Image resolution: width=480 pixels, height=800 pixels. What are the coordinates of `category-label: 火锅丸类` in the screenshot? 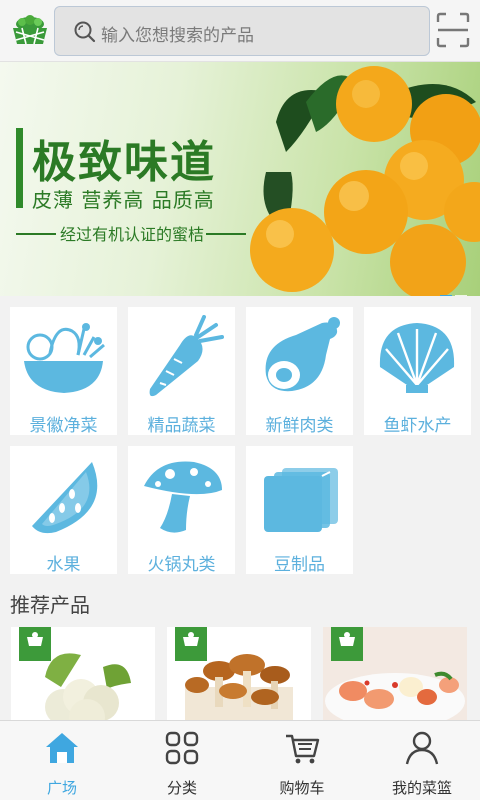 It's located at (181, 565).